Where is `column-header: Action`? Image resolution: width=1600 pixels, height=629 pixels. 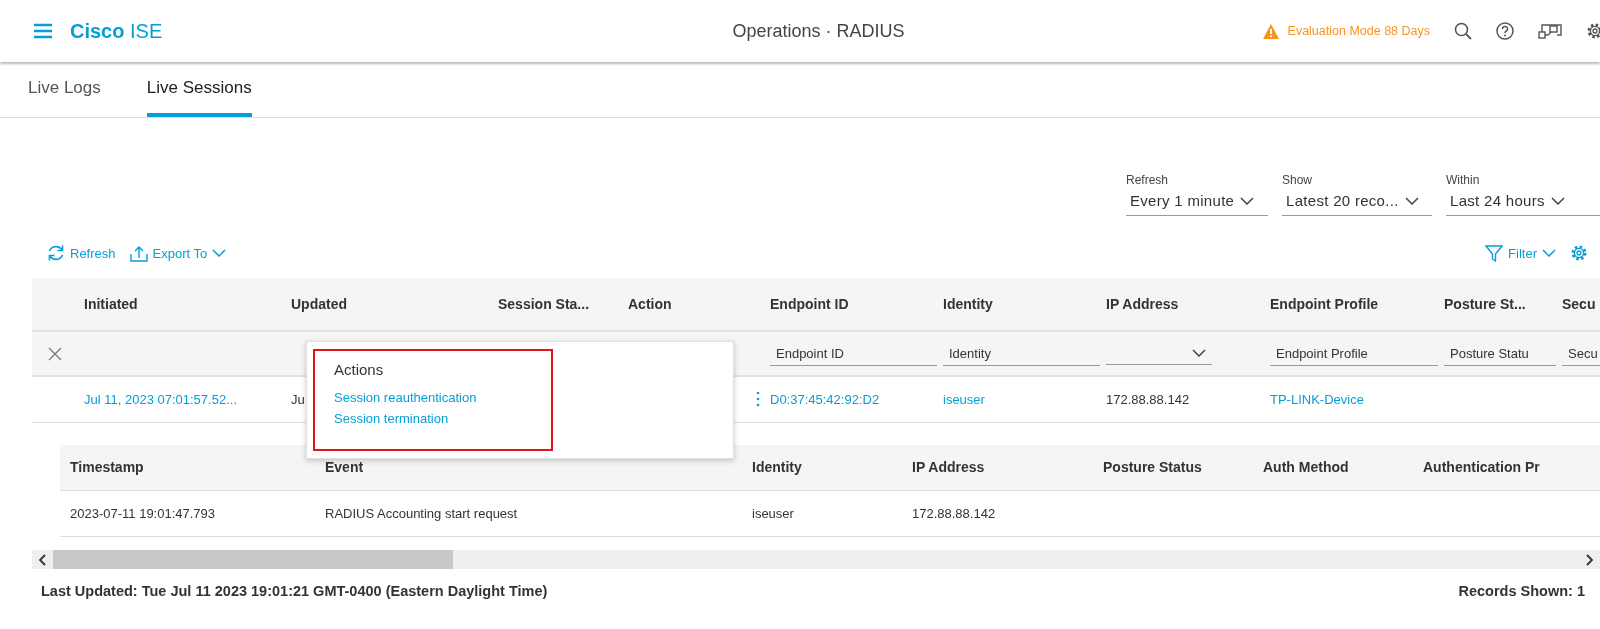 column-header: Action is located at coordinates (699, 304).